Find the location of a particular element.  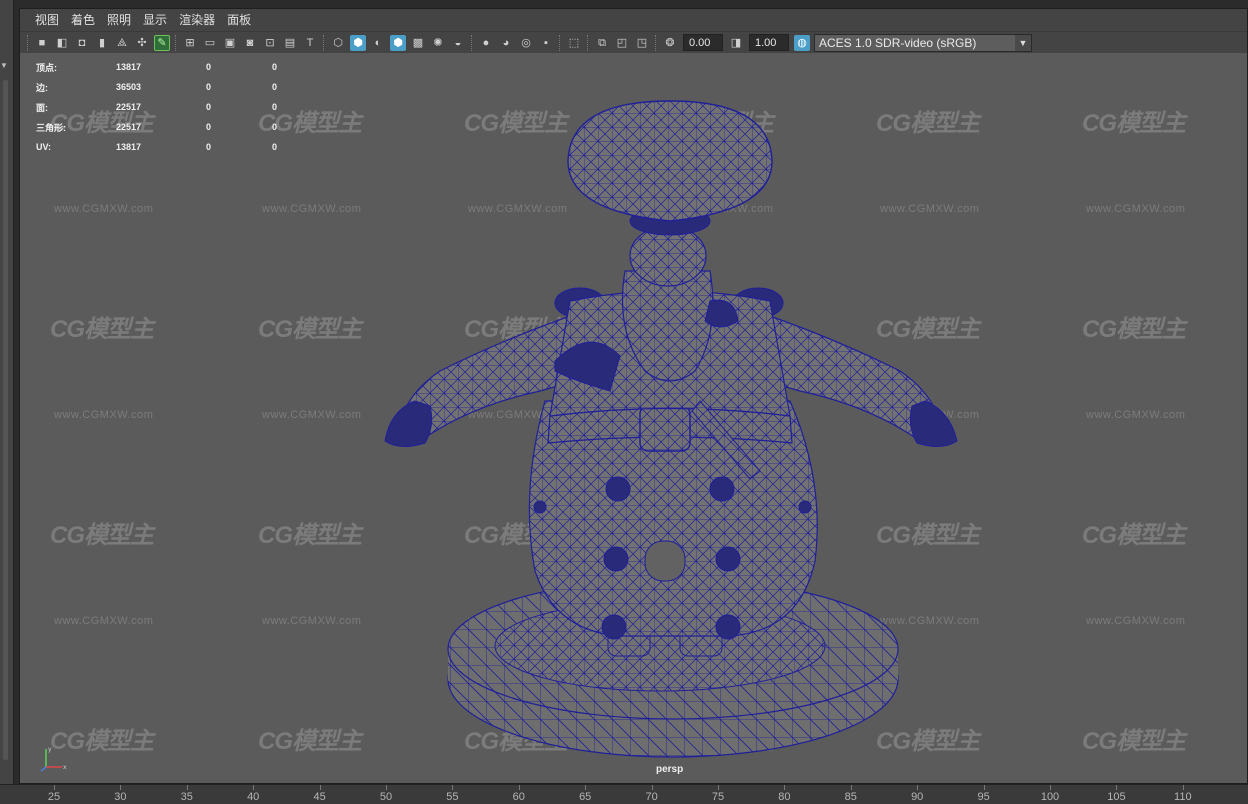

xray-components-icon: ◳ is located at coordinates (642, 43).